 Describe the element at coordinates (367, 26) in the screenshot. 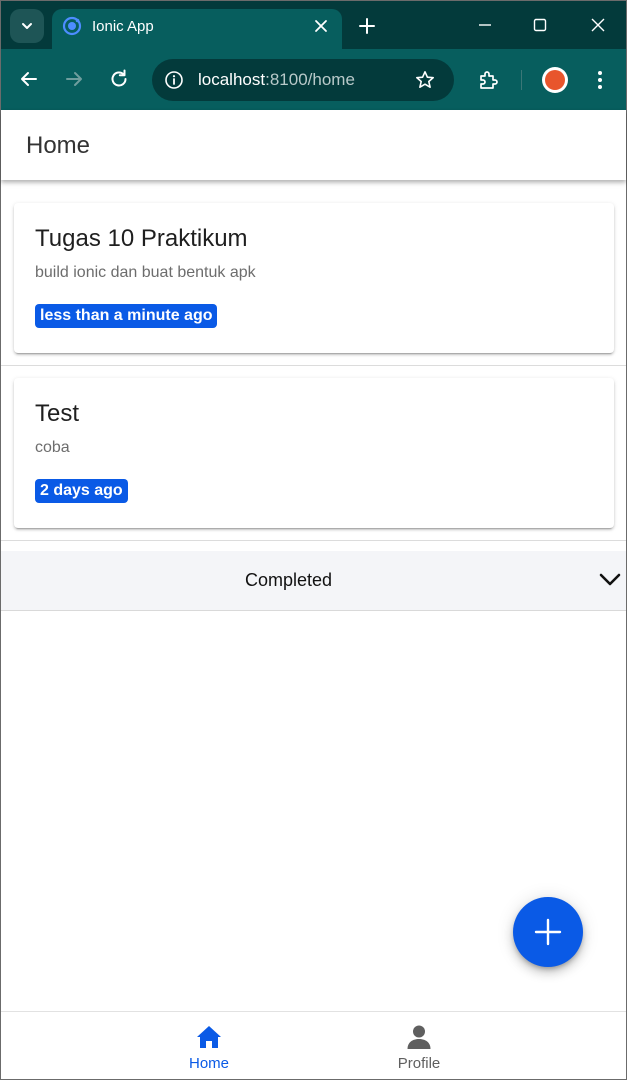

I see `new-tab-plus-icon` at that location.